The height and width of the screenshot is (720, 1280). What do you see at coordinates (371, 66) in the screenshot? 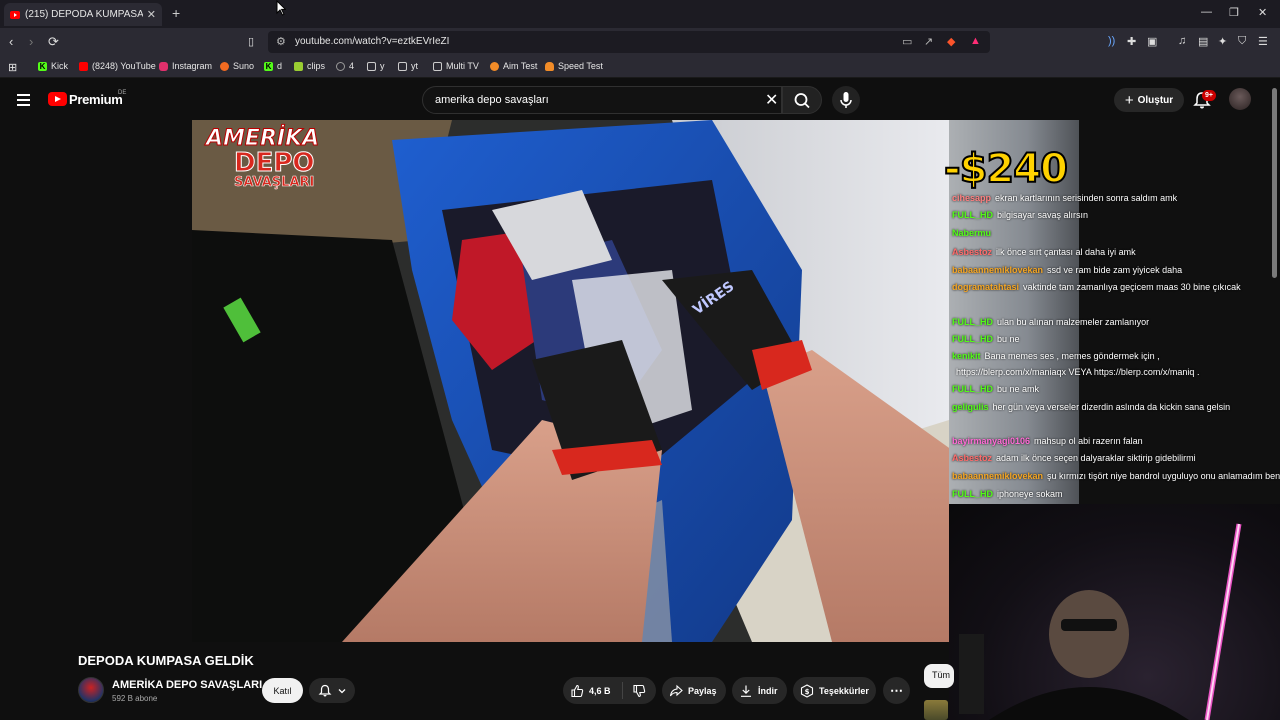
I see `folder-icon` at bounding box center [371, 66].